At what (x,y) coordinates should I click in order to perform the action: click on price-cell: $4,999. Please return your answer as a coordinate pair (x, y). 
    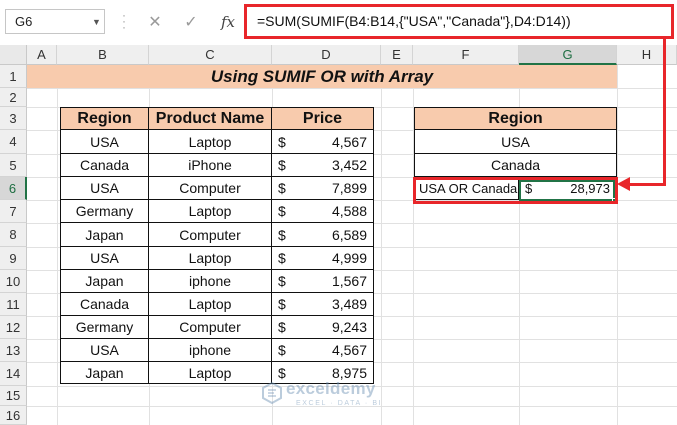
    Looking at the image, I should click on (323, 258).